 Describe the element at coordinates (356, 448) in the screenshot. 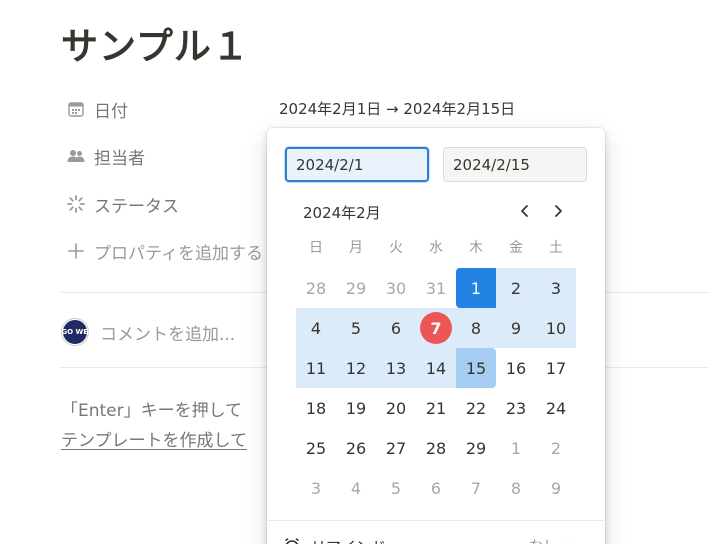

I see `calendar-day: 26` at that location.